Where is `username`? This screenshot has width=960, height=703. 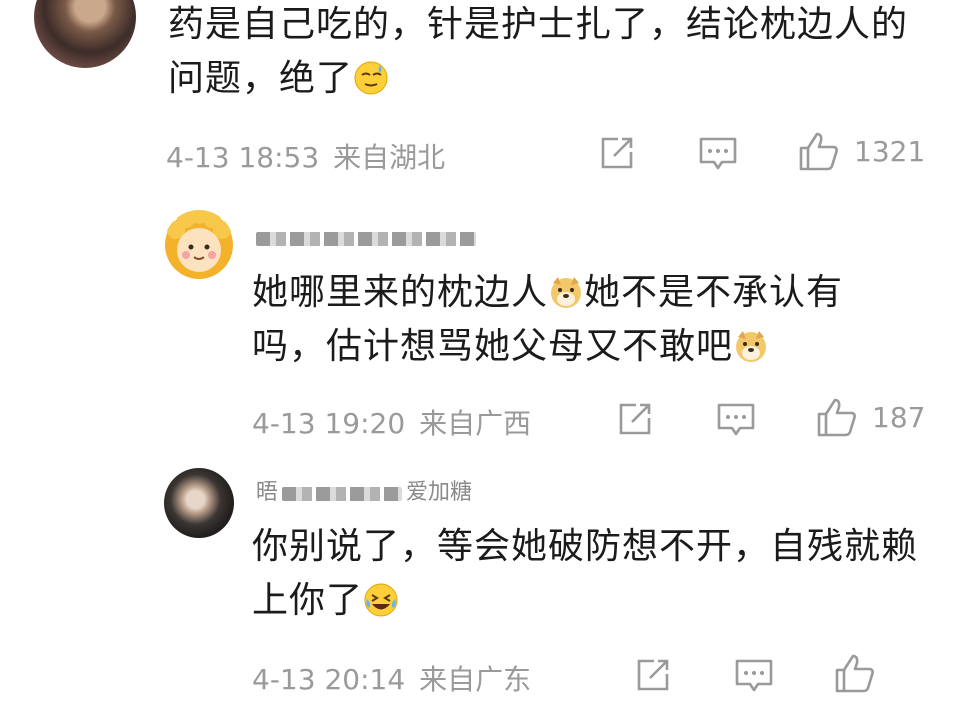 username is located at coordinates (366, 239).